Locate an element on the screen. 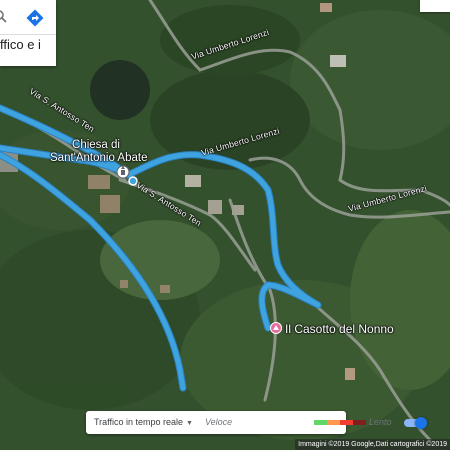  scale-segment-red is located at coordinates (346, 422).